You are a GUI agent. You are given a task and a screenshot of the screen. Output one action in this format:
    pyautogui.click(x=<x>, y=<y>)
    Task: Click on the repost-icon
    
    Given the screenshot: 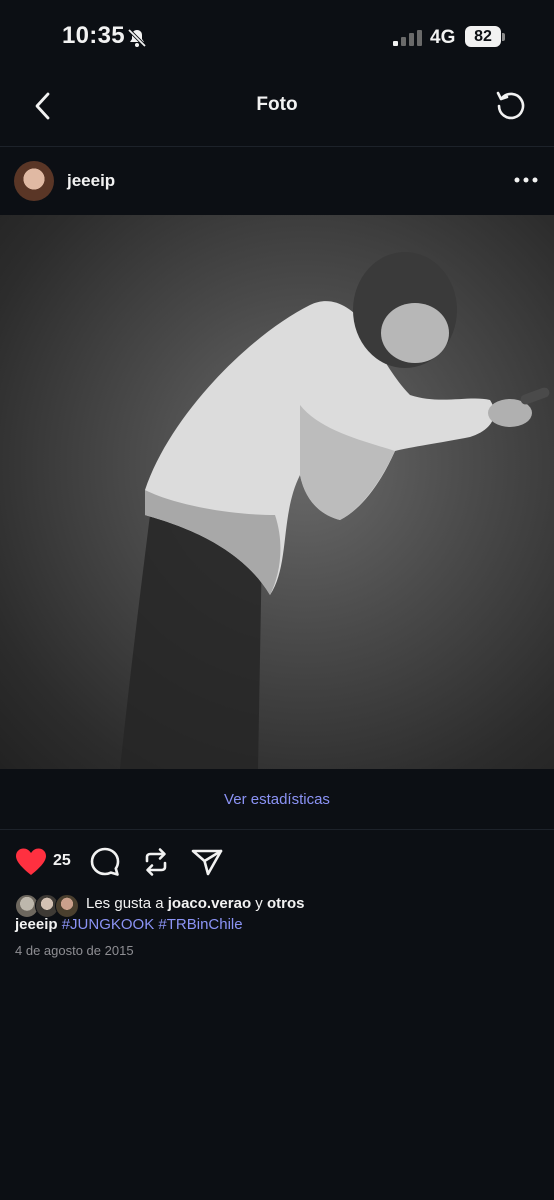 What is the action you would take?
    pyautogui.click(x=156, y=862)
    